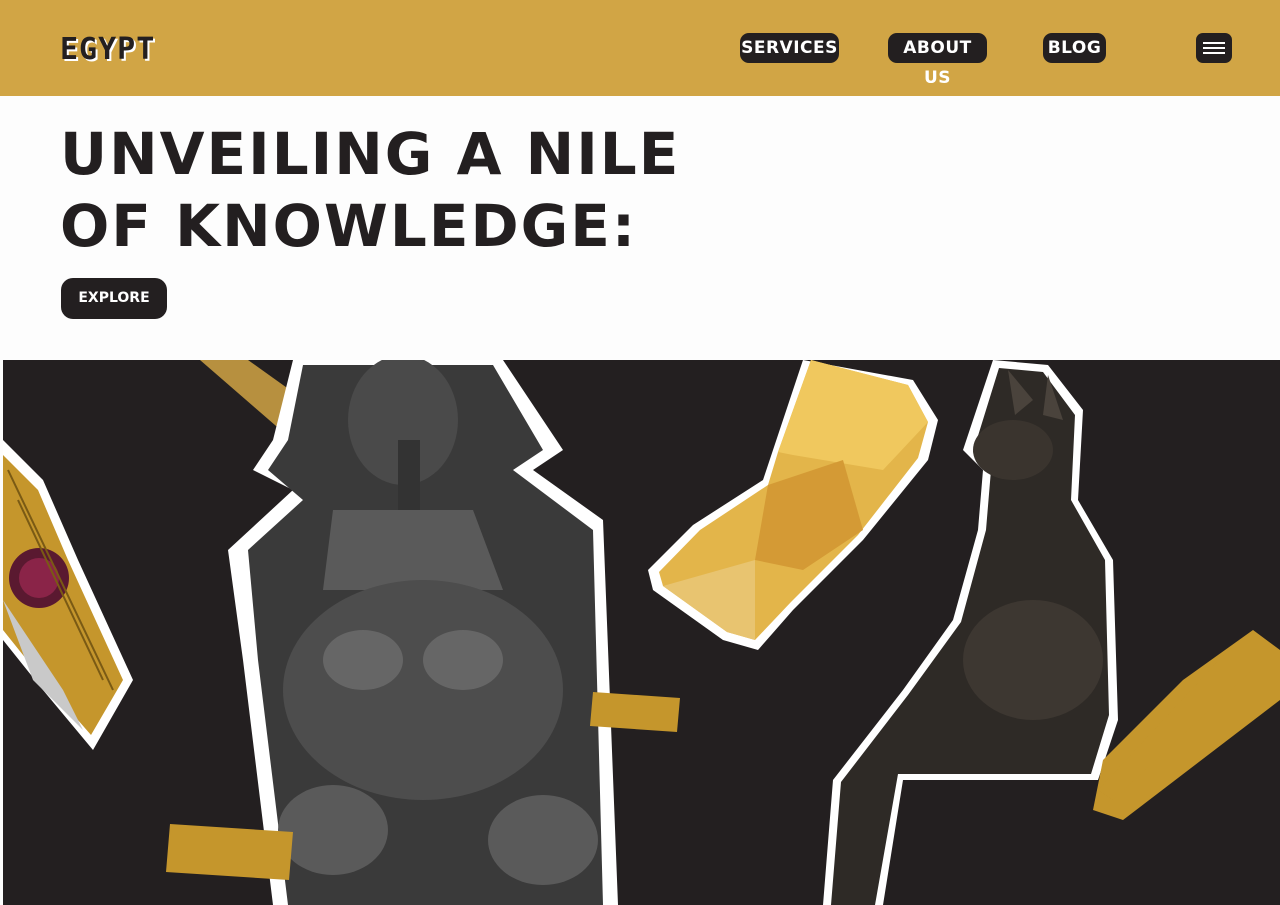 Image resolution: width=1280 pixels, height=905 pixels. Describe the element at coordinates (793, 505) in the screenshot. I see `nefertiti-bust` at that location.